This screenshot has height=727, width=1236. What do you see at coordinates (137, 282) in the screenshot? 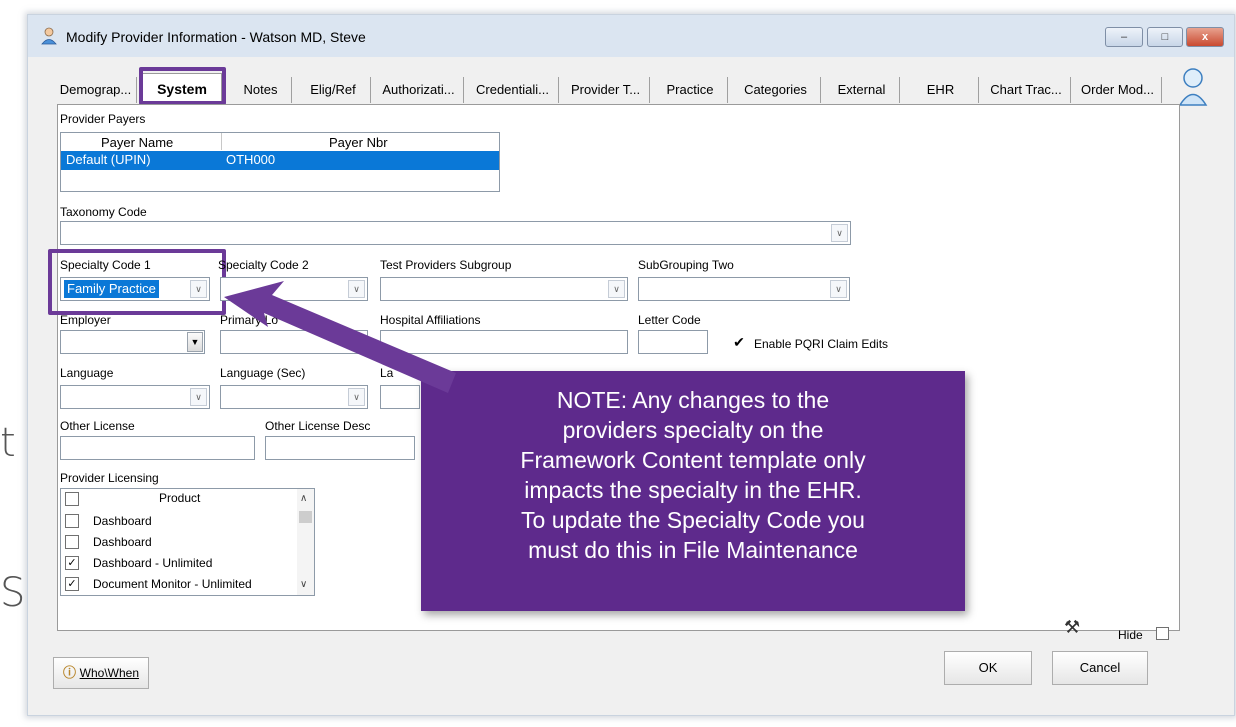
I see `specialty1-highlight` at bounding box center [137, 282].